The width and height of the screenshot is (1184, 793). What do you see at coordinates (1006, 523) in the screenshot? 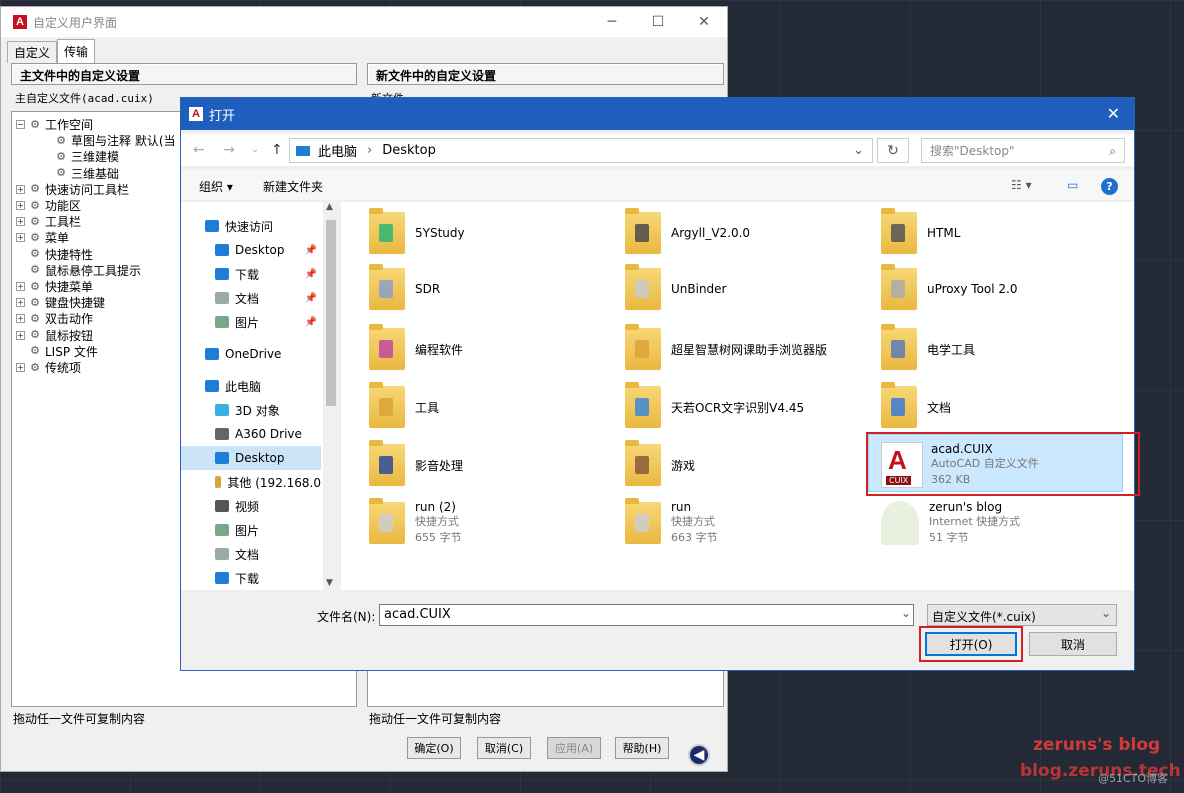
I see `file-item: zerun's blog Internet 快捷方式 51 字节` at bounding box center [1006, 523].